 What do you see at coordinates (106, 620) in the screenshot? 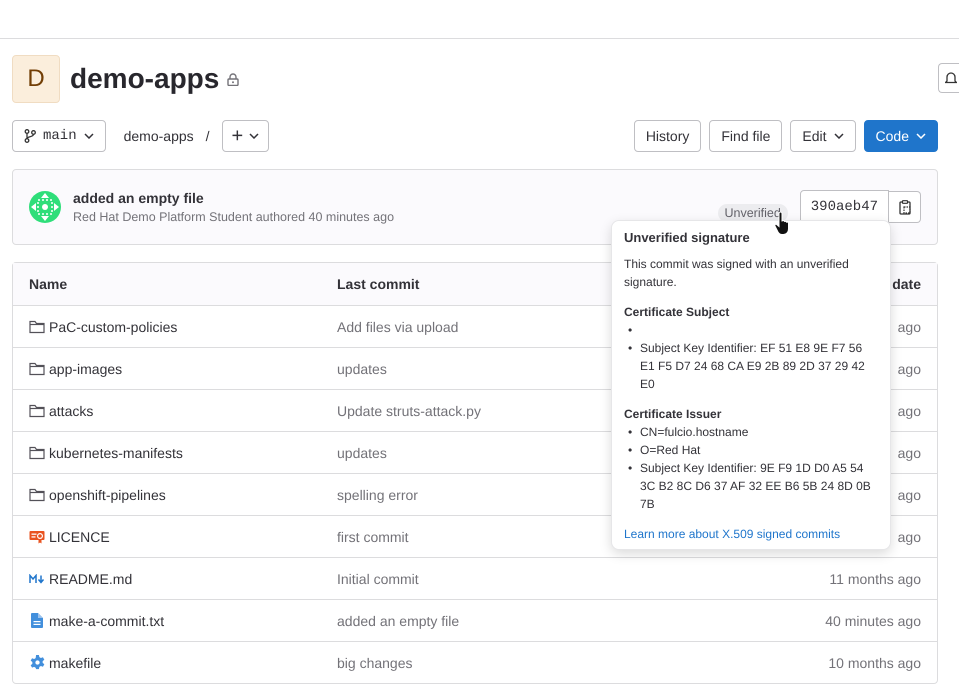
I see `file-name-link: make-a-commit.txt` at bounding box center [106, 620].